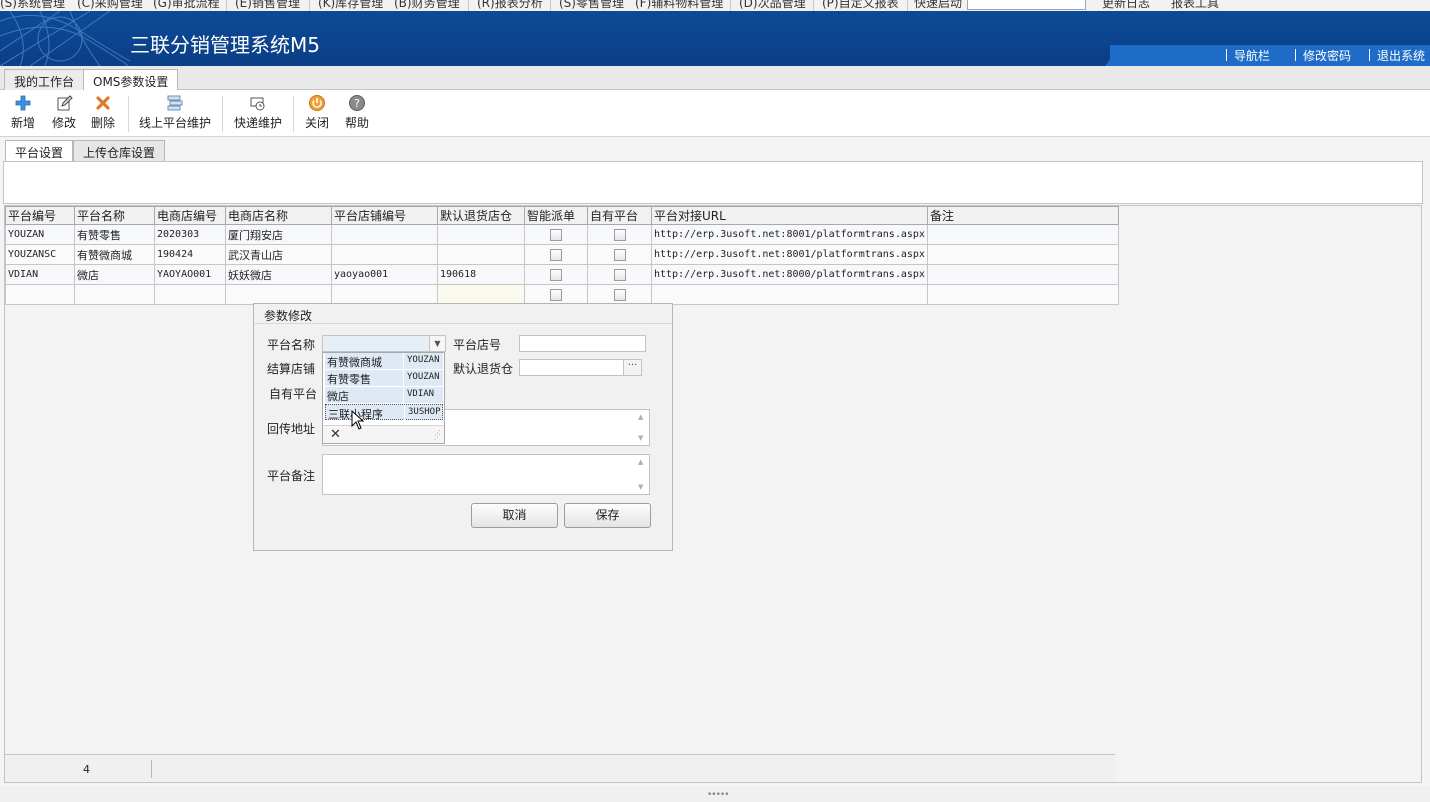  What do you see at coordinates (114, 215) in the screenshot?
I see `column-header: 平台名称` at bounding box center [114, 215].